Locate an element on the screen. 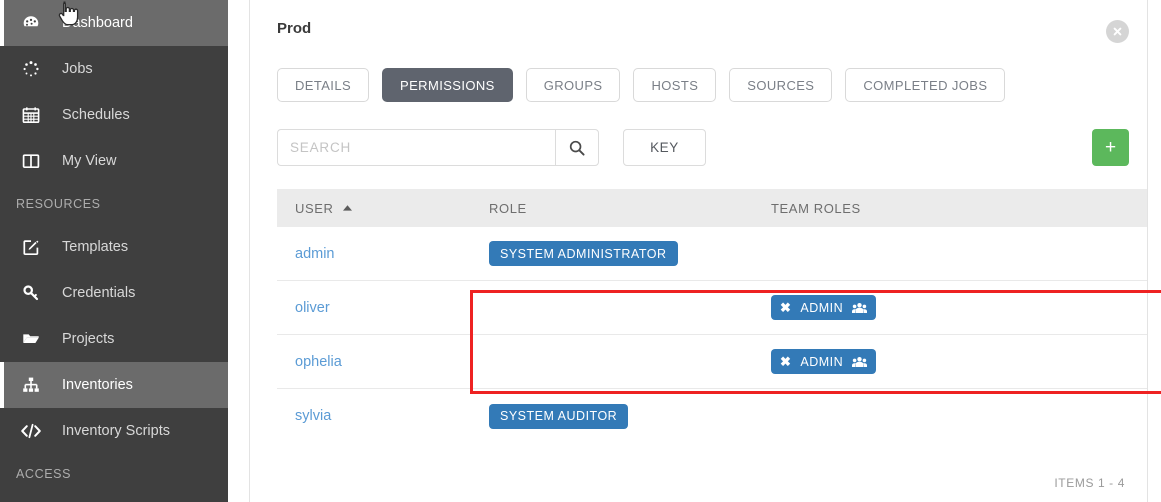 This screenshot has height=502, width=1161. code-icon is located at coordinates (31, 431).